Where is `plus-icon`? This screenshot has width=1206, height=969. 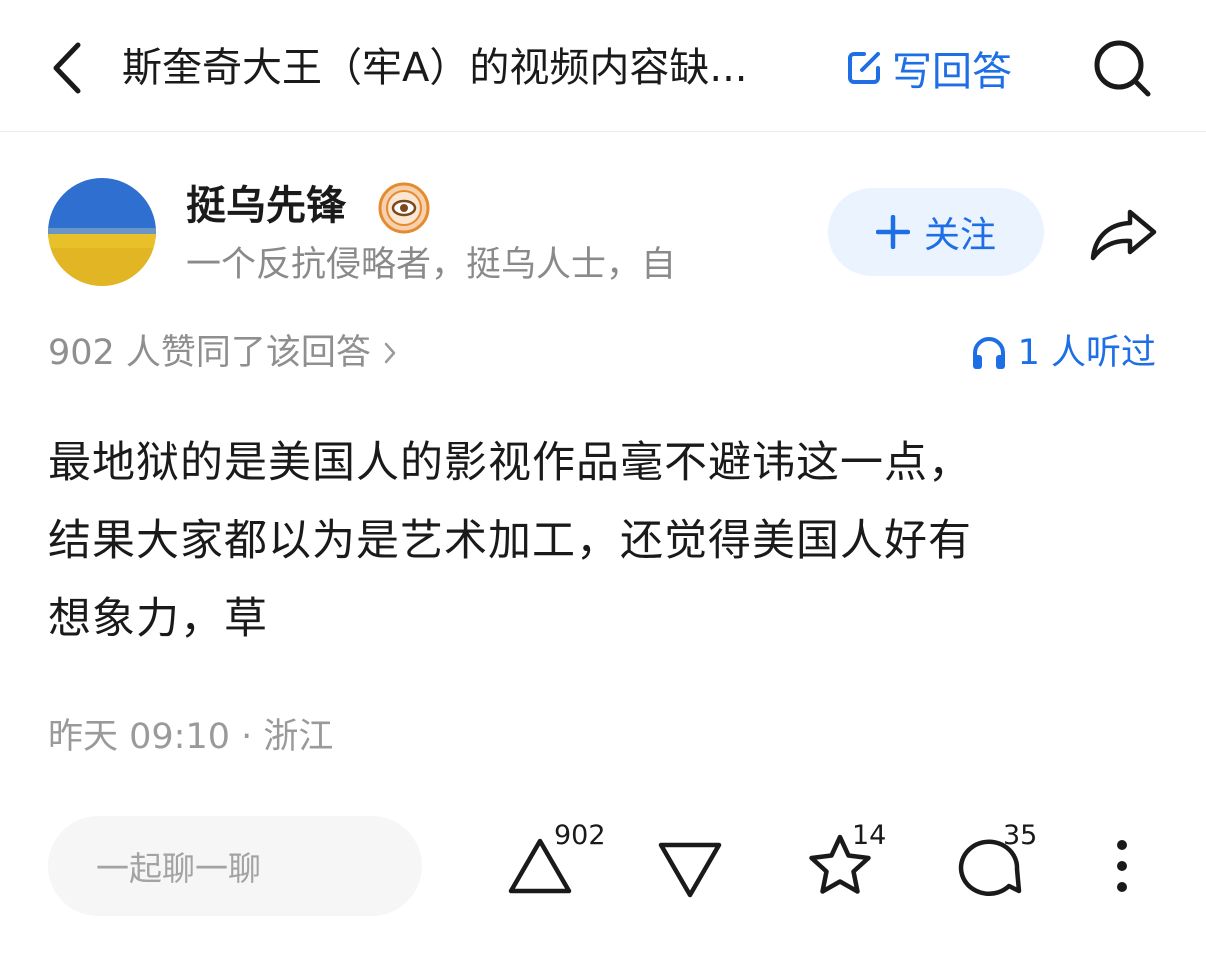 plus-icon is located at coordinates (892, 232).